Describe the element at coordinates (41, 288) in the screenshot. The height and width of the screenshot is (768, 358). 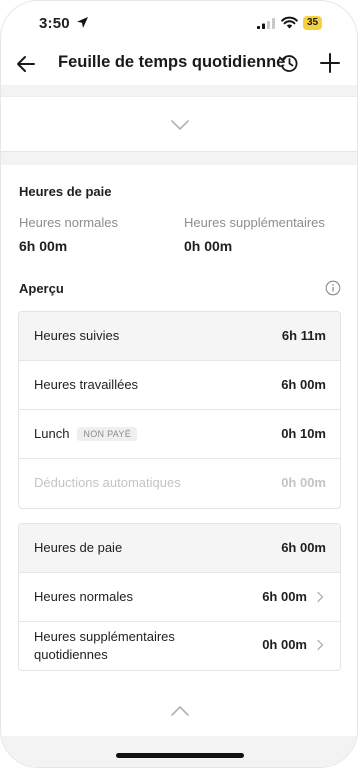
I see `overview-title: Aperçu` at that location.